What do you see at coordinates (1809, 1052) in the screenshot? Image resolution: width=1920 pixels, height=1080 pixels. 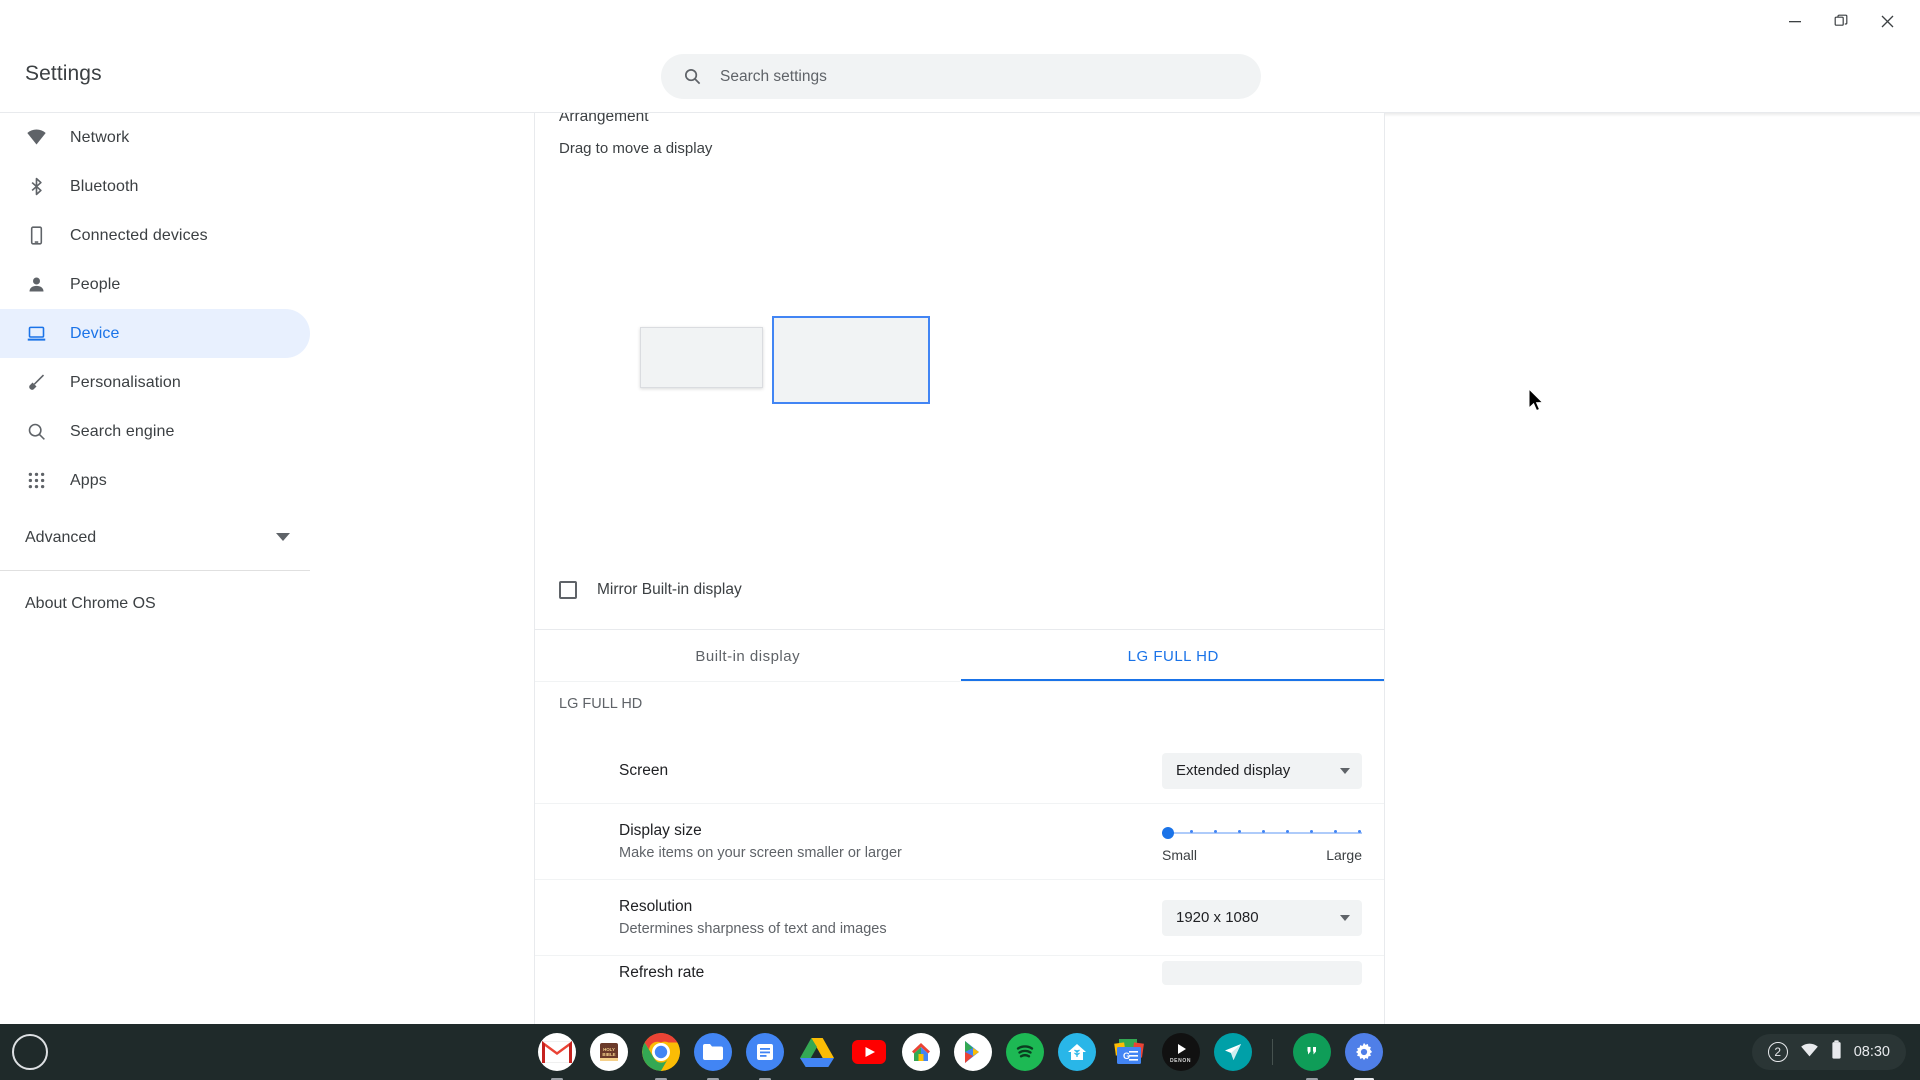 I see `wifi-icon` at bounding box center [1809, 1052].